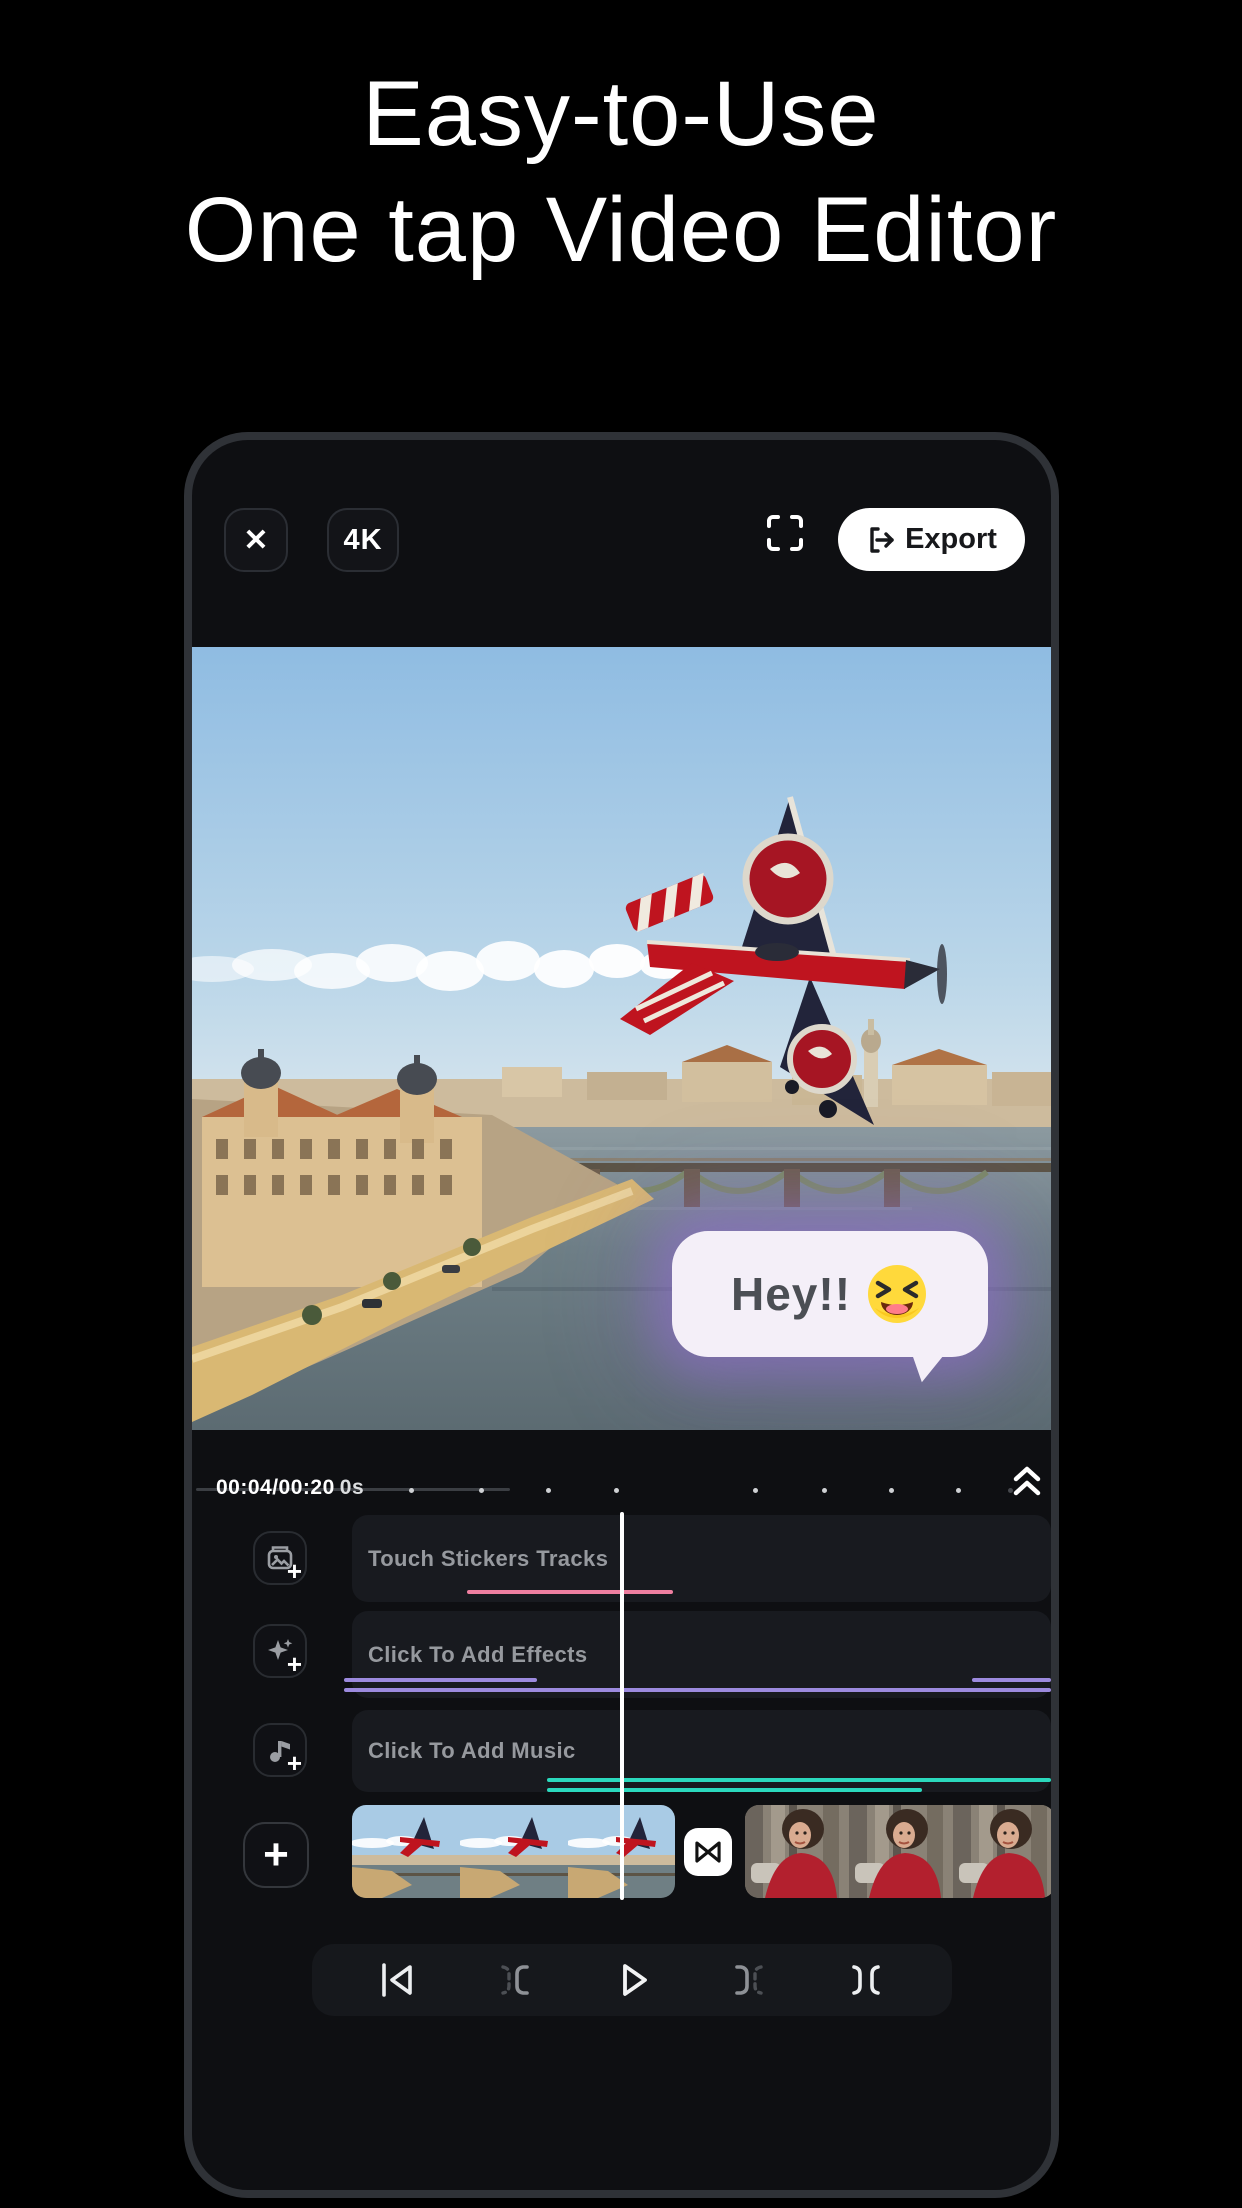 The image size is (1242, 2208). What do you see at coordinates (866, 1980) in the screenshot?
I see `split-button` at bounding box center [866, 1980].